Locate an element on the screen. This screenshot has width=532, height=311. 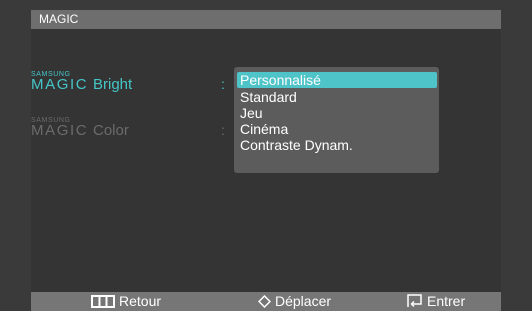
menu-item-label: Color is located at coordinates (111, 130).